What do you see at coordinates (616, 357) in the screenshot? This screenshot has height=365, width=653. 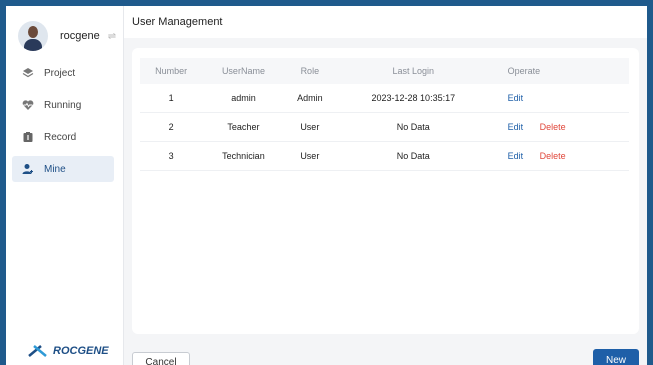 I see `new-user-button: New` at bounding box center [616, 357].